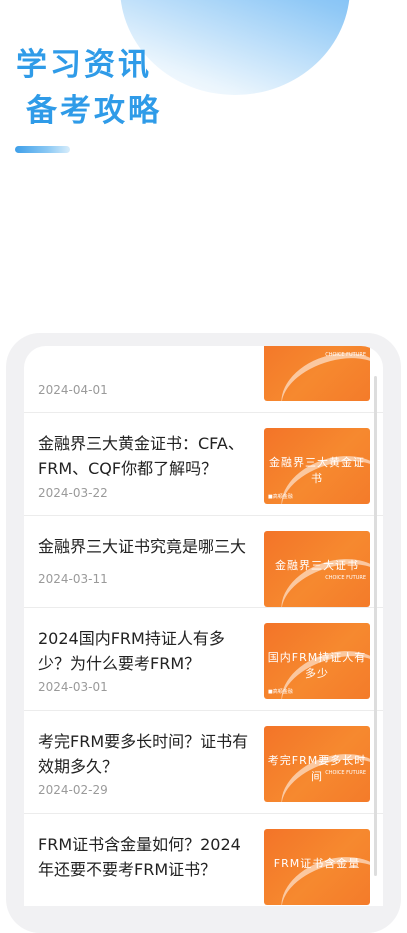 Image resolution: width=407 pixels, height=933 pixels. I want to click on article-thumbnail: 考完FRM要多长时间 CHOICE FUTURE, so click(317, 764).